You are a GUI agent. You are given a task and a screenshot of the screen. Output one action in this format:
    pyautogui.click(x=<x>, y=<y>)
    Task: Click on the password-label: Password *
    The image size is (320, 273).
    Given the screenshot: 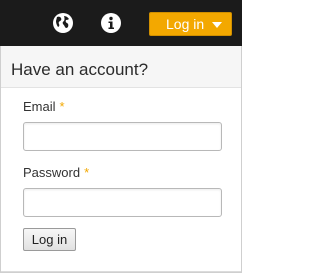 What is the action you would take?
    pyautogui.click(x=56, y=172)
    